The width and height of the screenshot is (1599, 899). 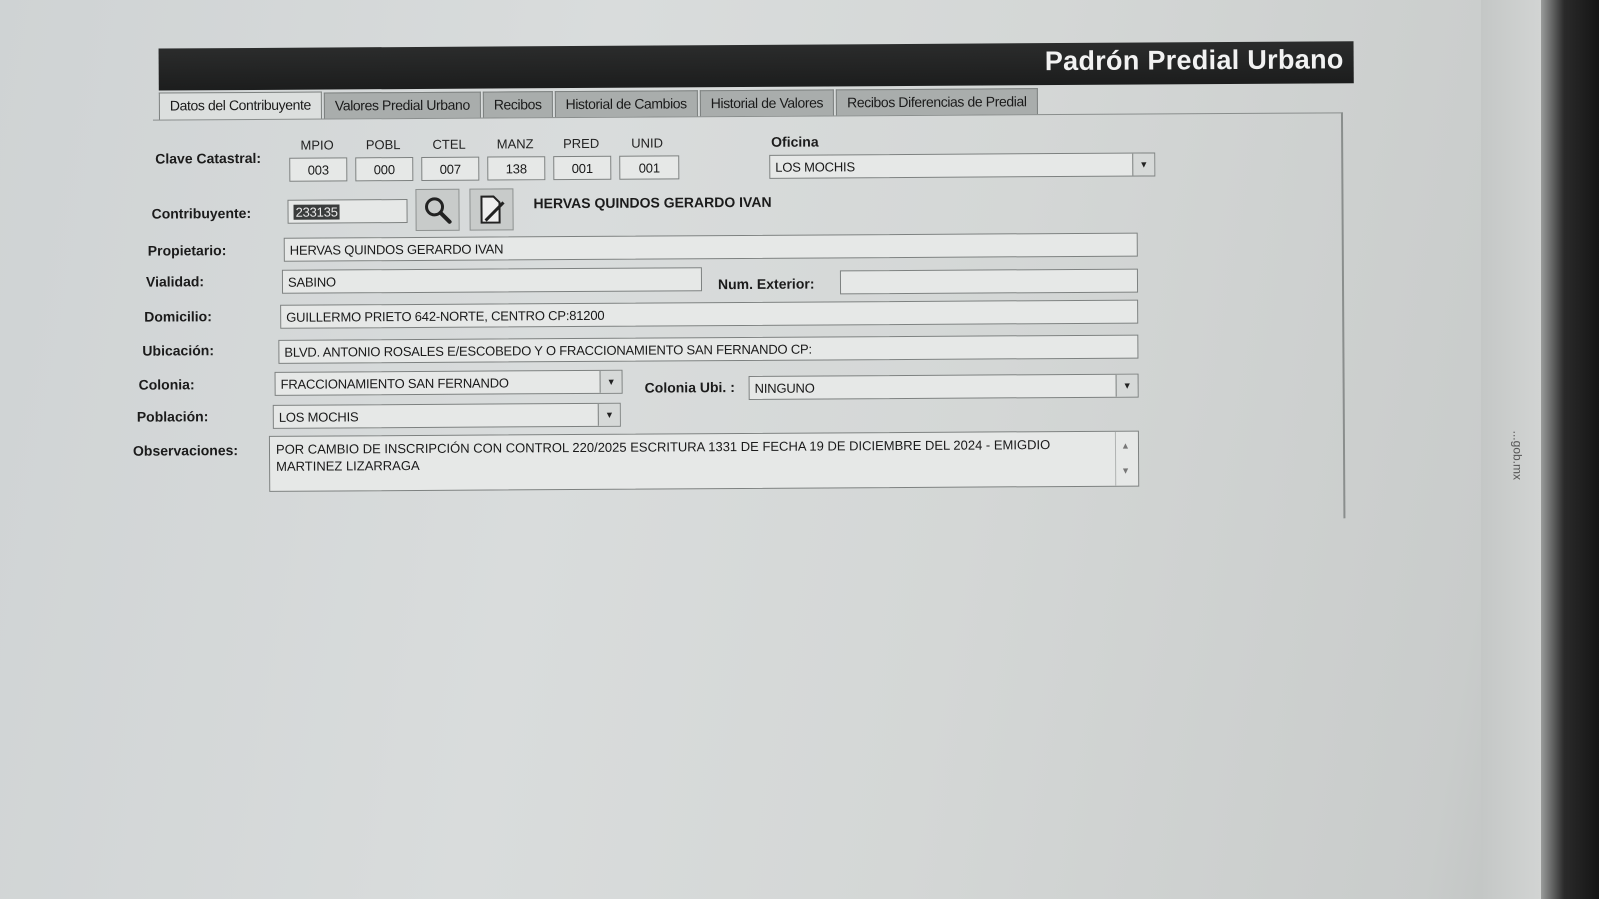 What do you see at coordinates (649, 167) in the screenshot?
I see `unid-field: 001` at bounding box center [649, 167].